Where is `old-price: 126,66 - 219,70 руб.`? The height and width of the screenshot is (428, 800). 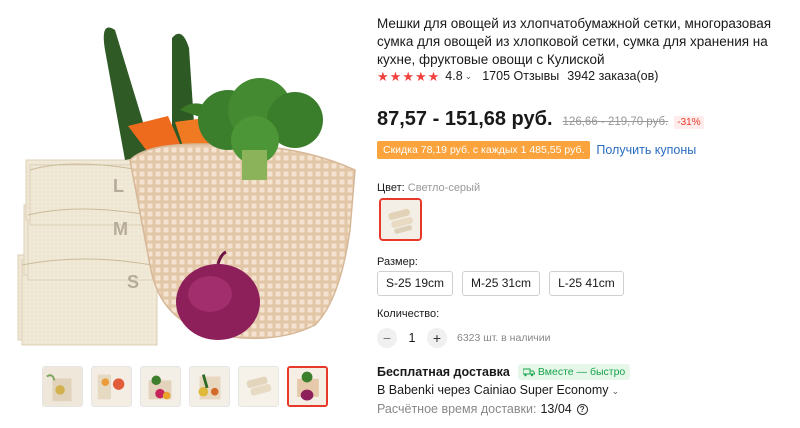 old-price: 126,66 - 219,70 руб. is located at coordinates (615, 122).